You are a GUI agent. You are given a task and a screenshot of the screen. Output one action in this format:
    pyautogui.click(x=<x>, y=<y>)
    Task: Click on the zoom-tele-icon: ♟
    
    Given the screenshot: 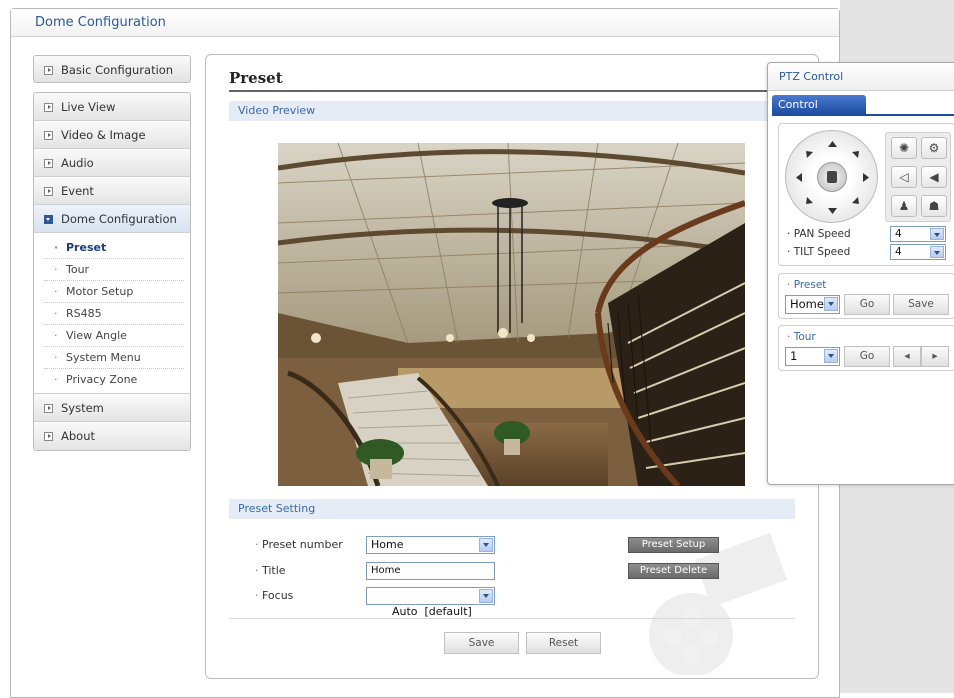 What is the action you would take?
    pyautogui.click(x=904, y=206)
    